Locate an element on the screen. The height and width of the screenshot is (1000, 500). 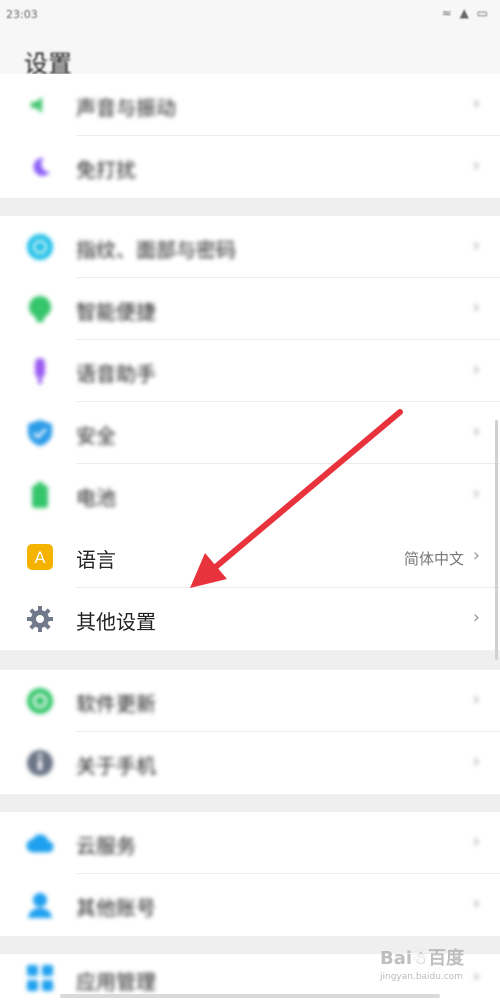
update-icon is located at coordinates (40, 701).